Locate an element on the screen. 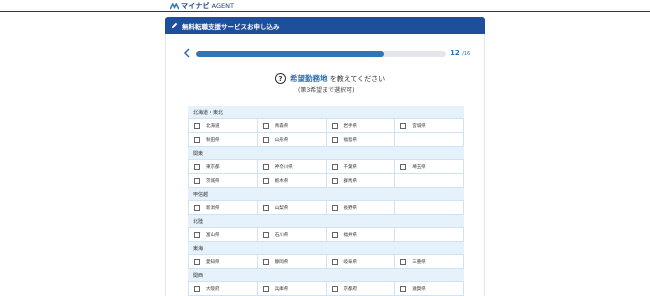  form-title: 無料転職支援サービスお申し込み is located at coordinates (231, 26).